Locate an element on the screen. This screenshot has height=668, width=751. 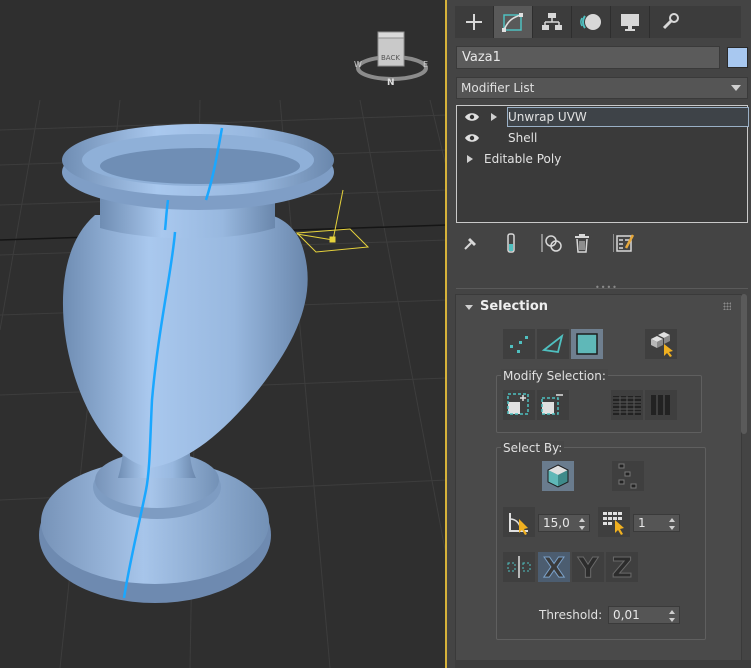
loop-count-value: 1 is located at coordinates (642, 523).